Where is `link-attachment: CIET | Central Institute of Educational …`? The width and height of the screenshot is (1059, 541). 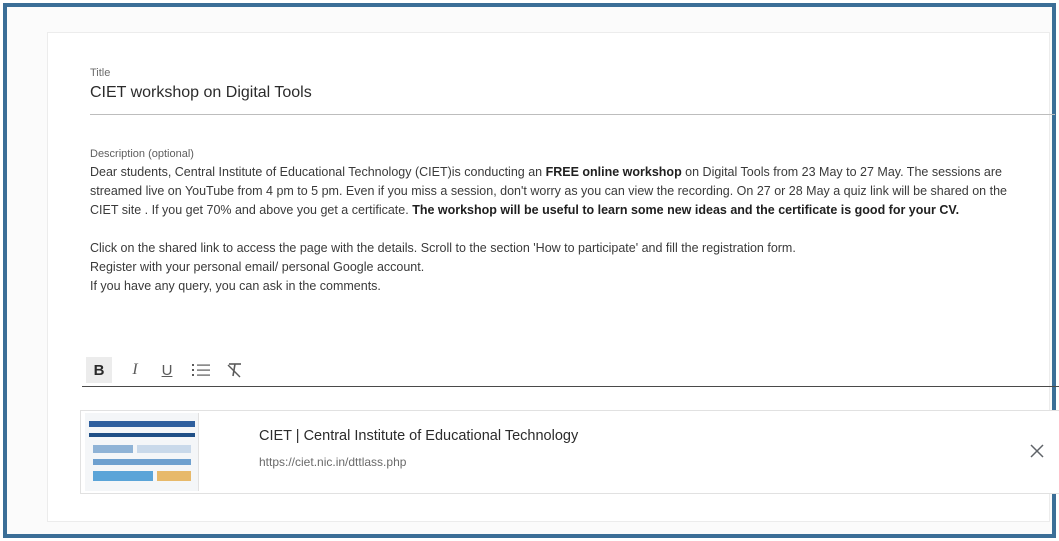
link-attachment: CIET | Central Institute of Educational … is located at coordinates (569, 452).